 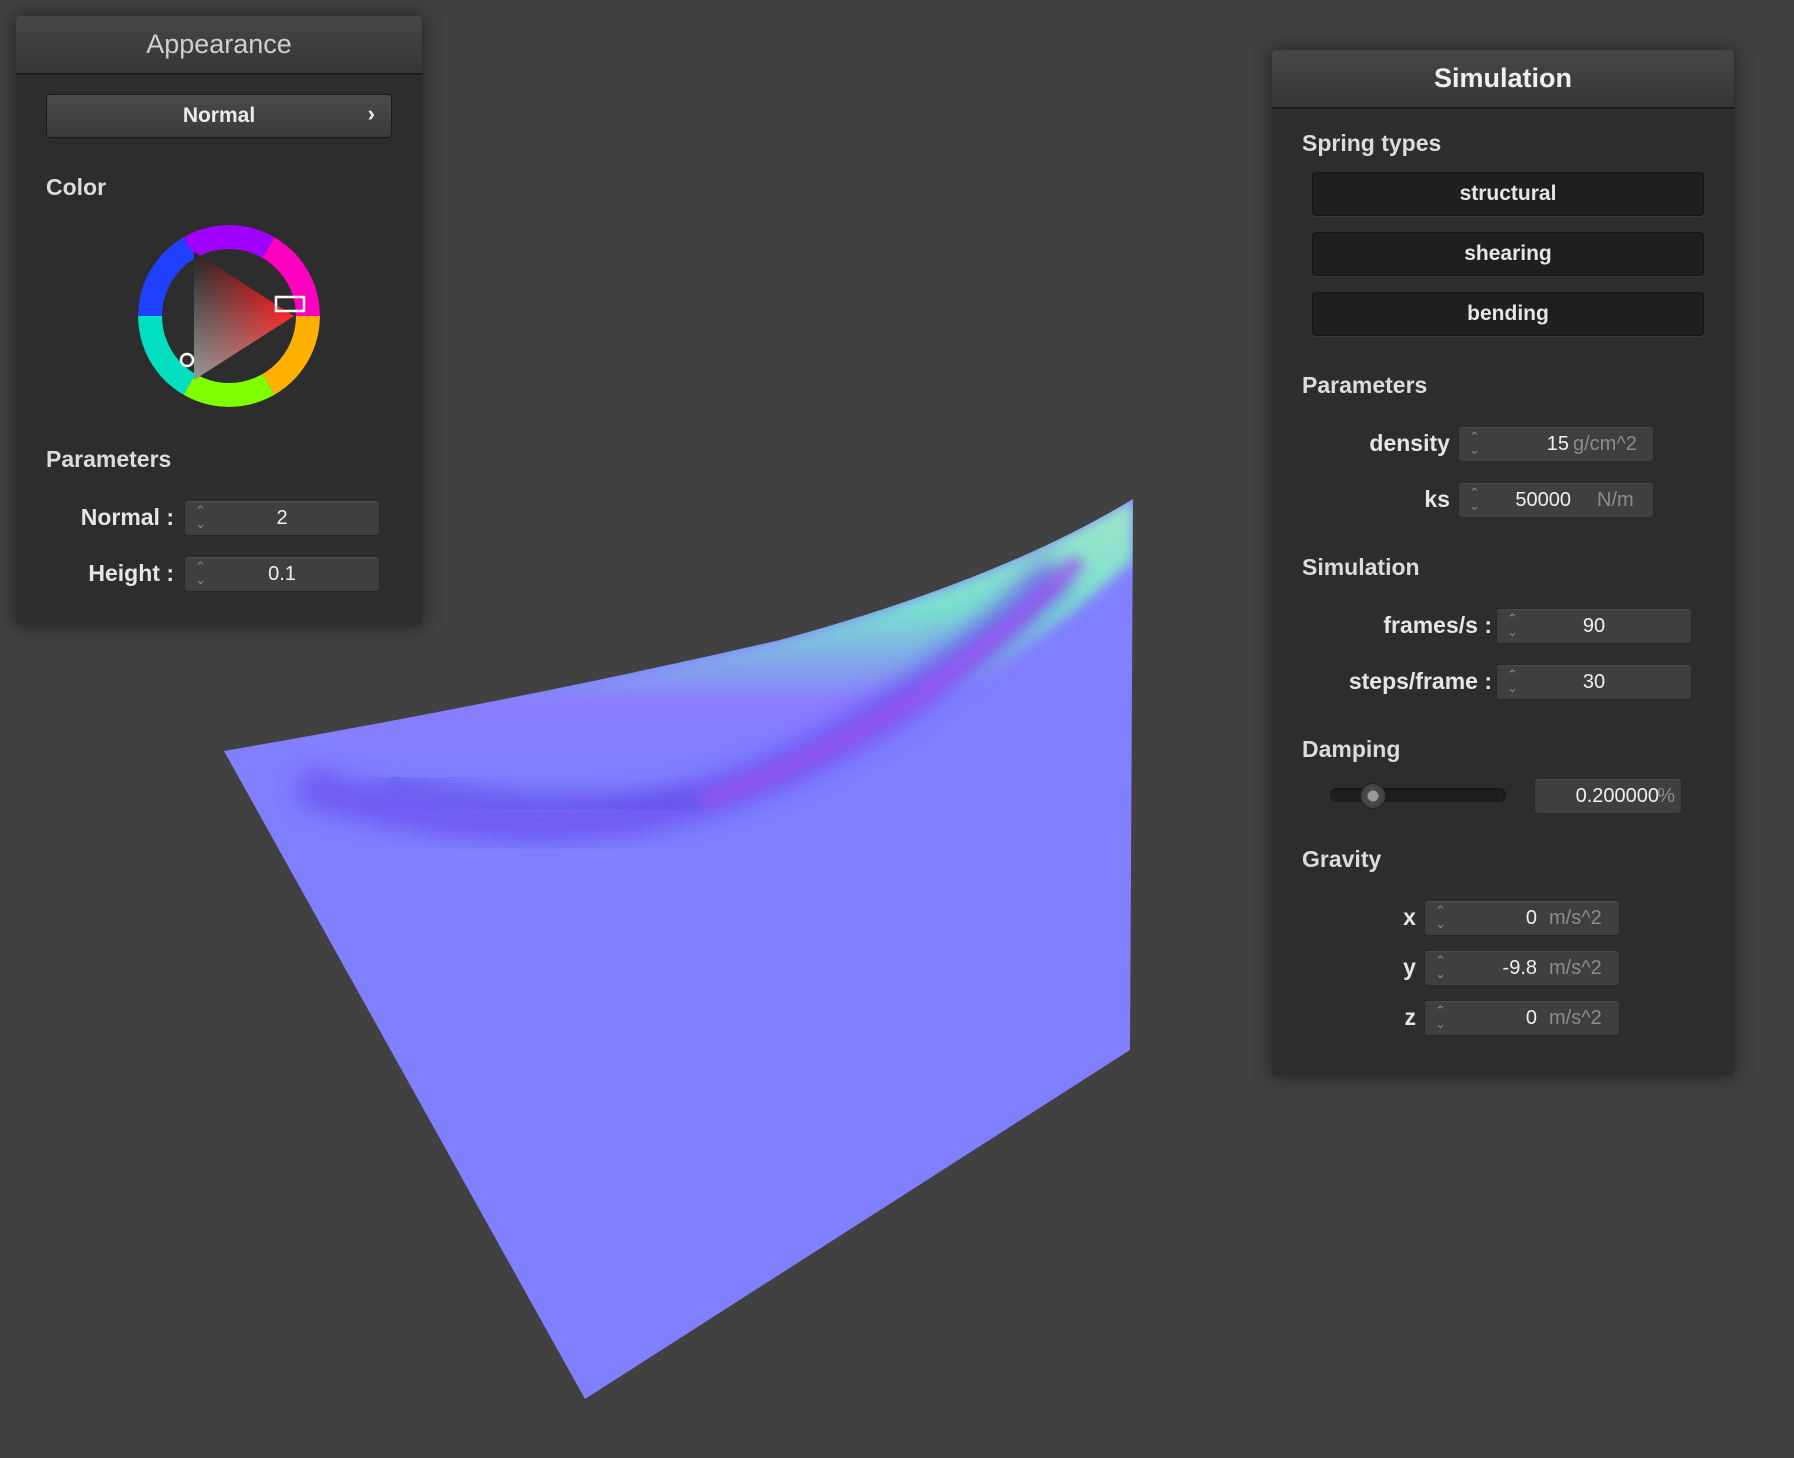 What do you see at coordinates (1575, 918) in the screenshot?
I see `gravity-x-unit: m/s^2` at bounding box center [1575, 918].